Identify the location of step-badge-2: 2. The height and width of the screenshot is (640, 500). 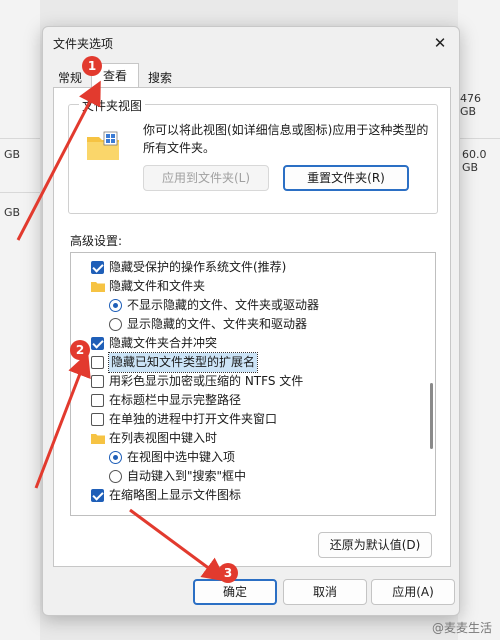
(80, 350).